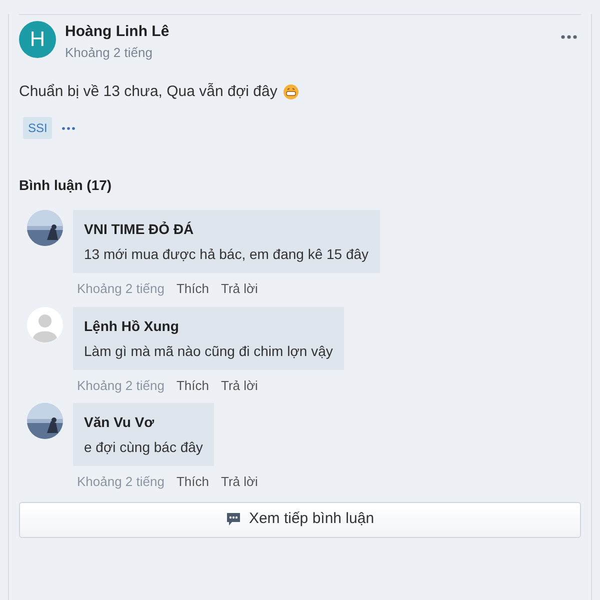 The image size is (600, 600). I want to click on comment-icon, so click(233, 519).